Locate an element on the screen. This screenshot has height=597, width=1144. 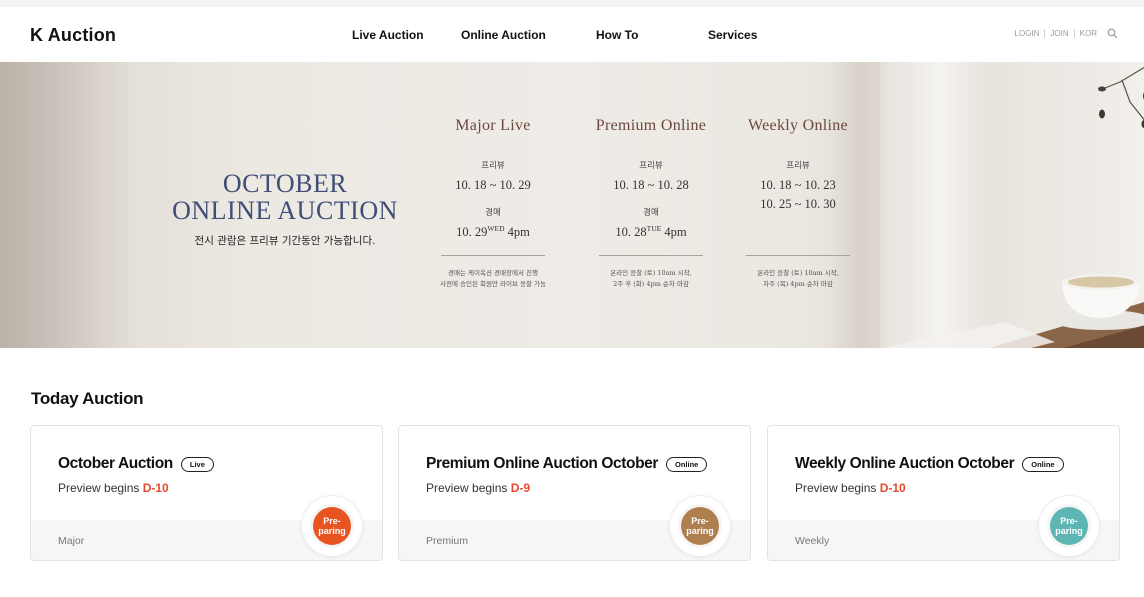
nav-live-auction-link: Live Auction is located at coordinates (388, 35).